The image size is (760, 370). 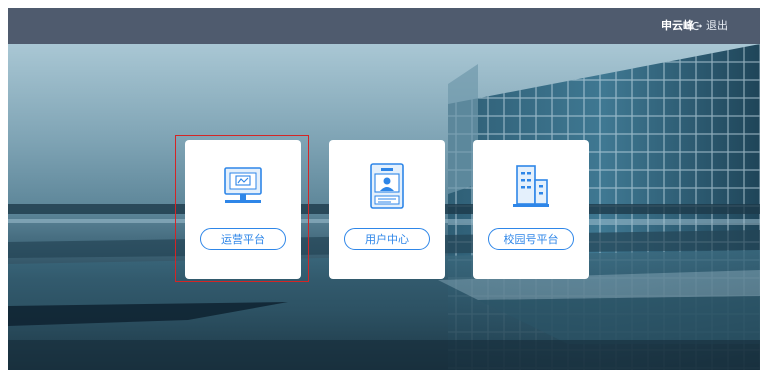 I want to click on logout-icon, so click(x=697, y=26).